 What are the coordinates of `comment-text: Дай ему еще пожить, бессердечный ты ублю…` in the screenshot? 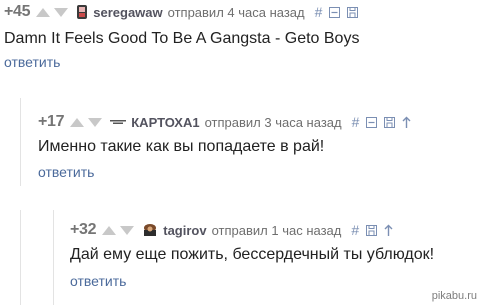 It's located at (252, 254).